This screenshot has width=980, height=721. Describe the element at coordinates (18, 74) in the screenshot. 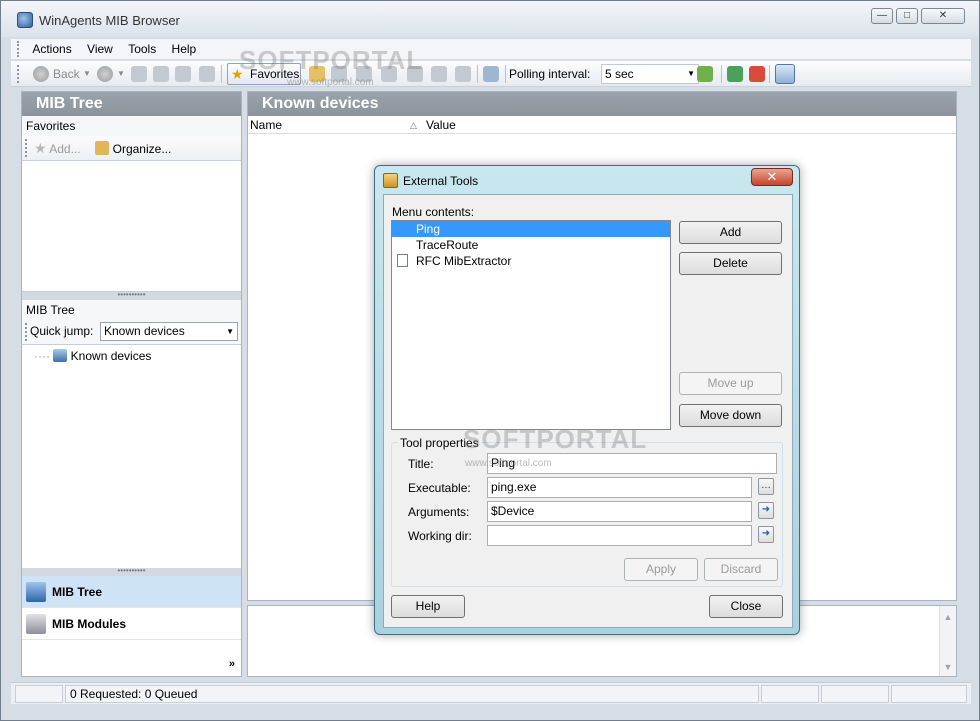

I see `toolbar-grip` at that location.